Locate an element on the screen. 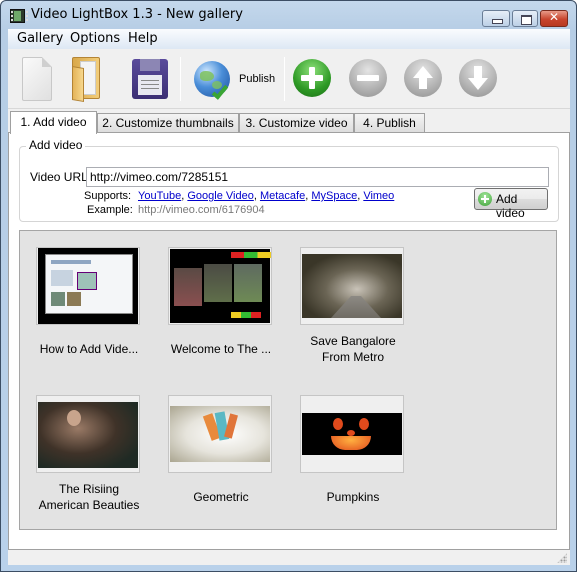 The width and height of the screenshot is (577, 572). link-vimeo: Vimeo is located at coordinates (378, 196).